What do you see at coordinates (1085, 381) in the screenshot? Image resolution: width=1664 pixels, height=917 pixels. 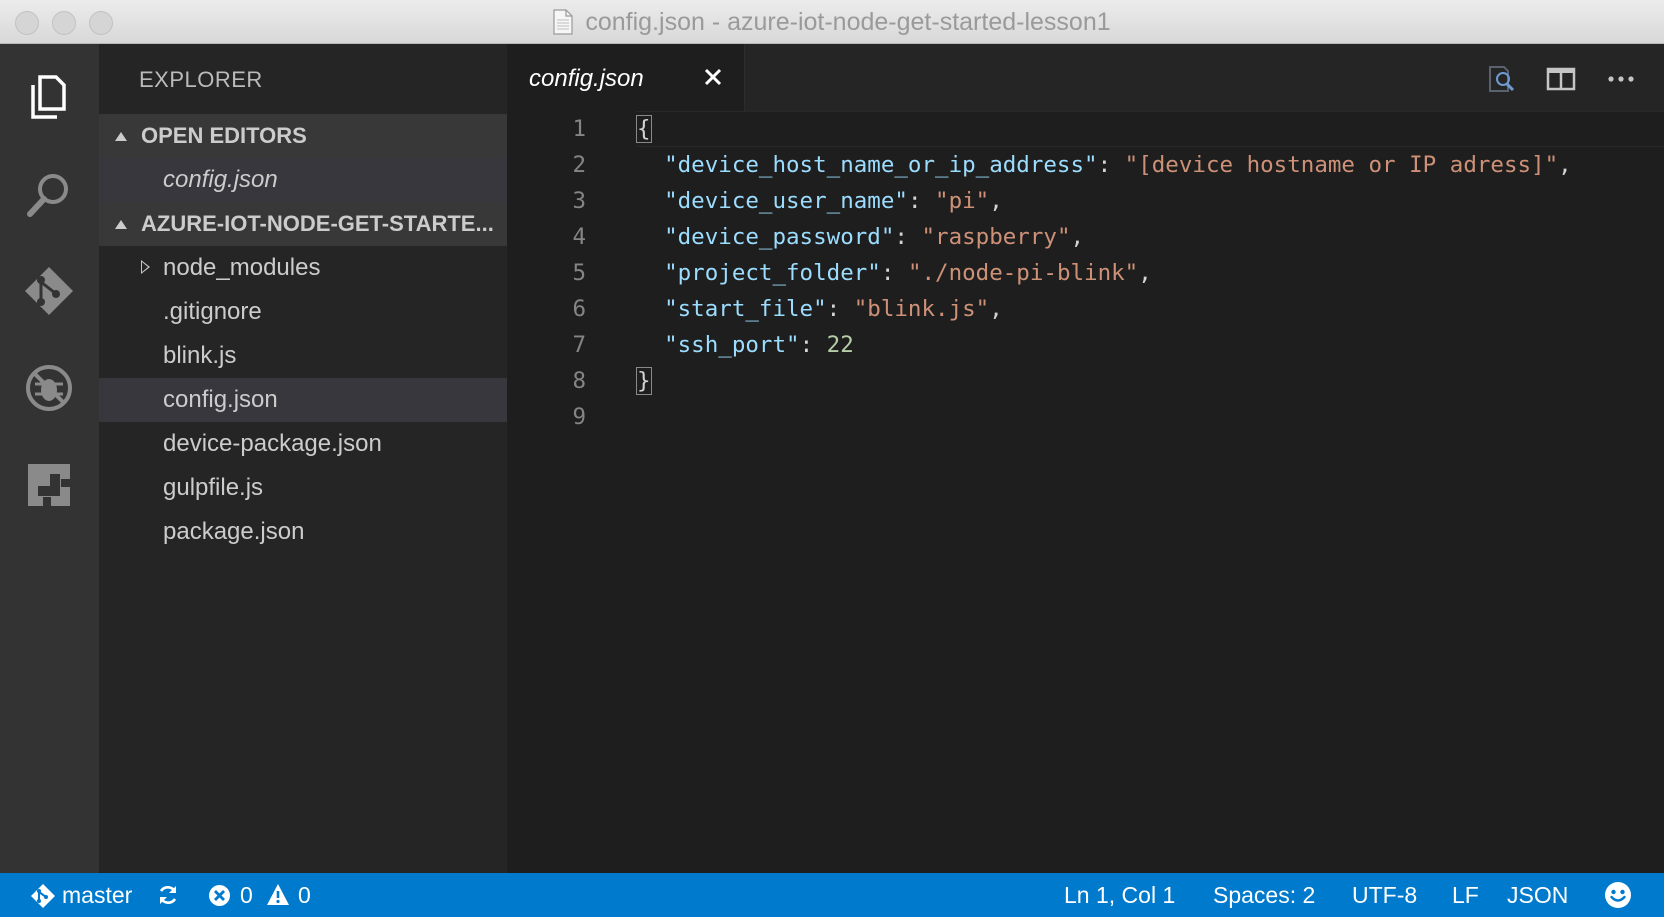 I see `code-line: 8}` at bounding box center [1085, 381].